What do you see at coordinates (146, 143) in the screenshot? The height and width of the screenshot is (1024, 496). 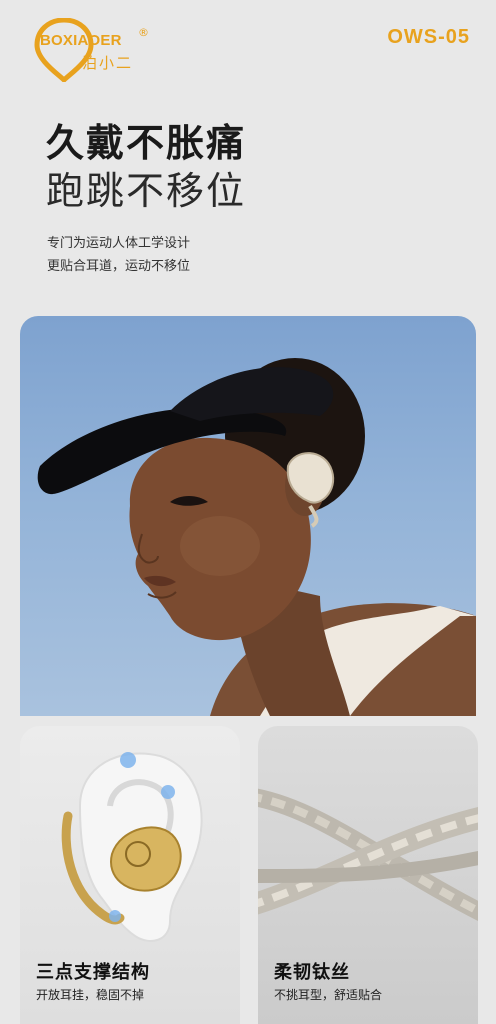 I see `headline-line-1: 久戴不胀痛` at bounding box center [146, 143].